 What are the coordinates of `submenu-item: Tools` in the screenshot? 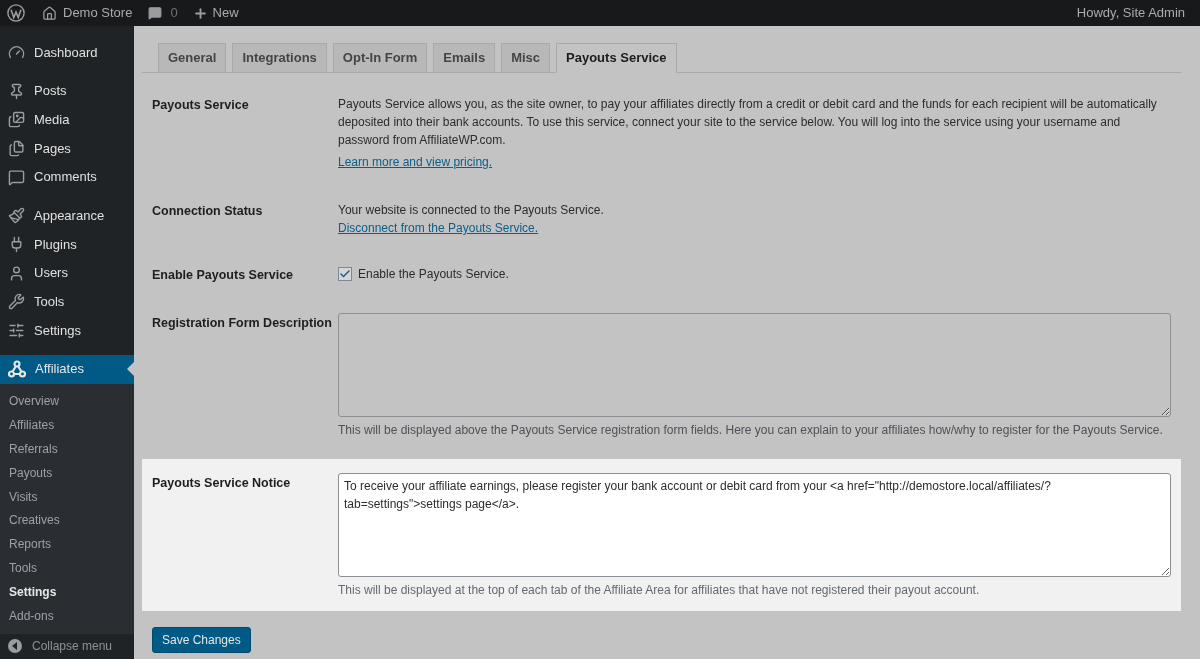 It's located at (67, 568).